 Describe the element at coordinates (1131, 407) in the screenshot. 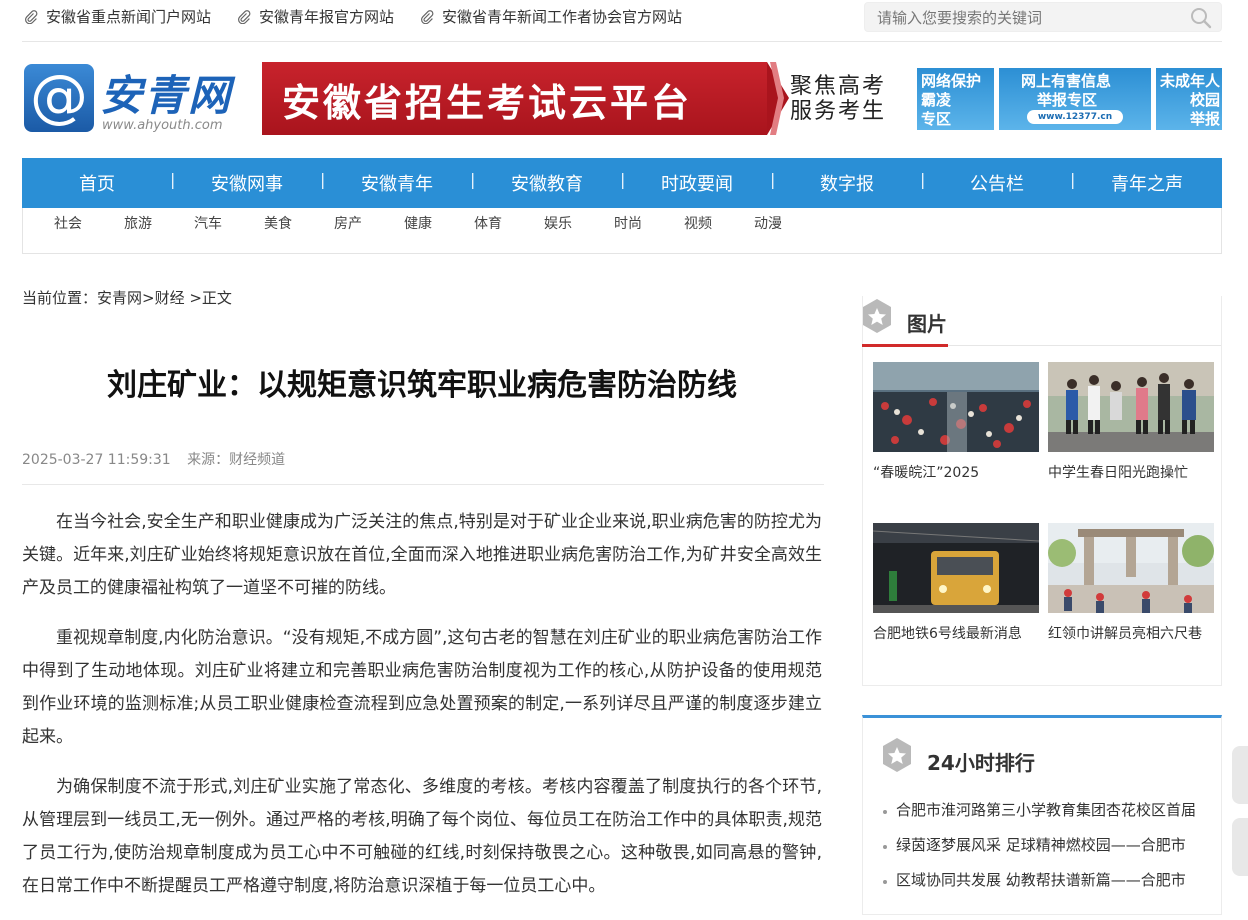

I see `runners-photo` at that location.